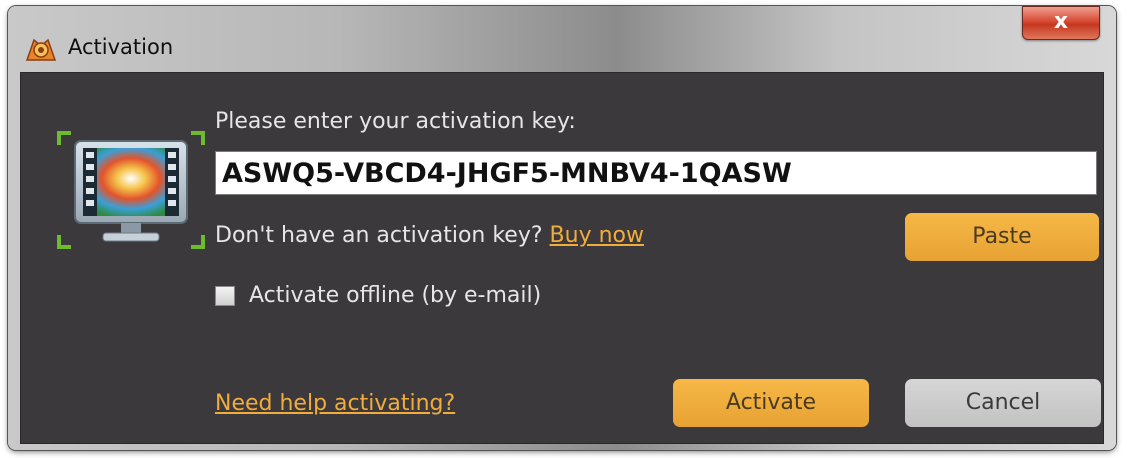 The image size is (1127, 458). Describe the element at coordinates (395, 121) in the screenshot. I see `activation-key-label: Please enter your activation key:` at that location.